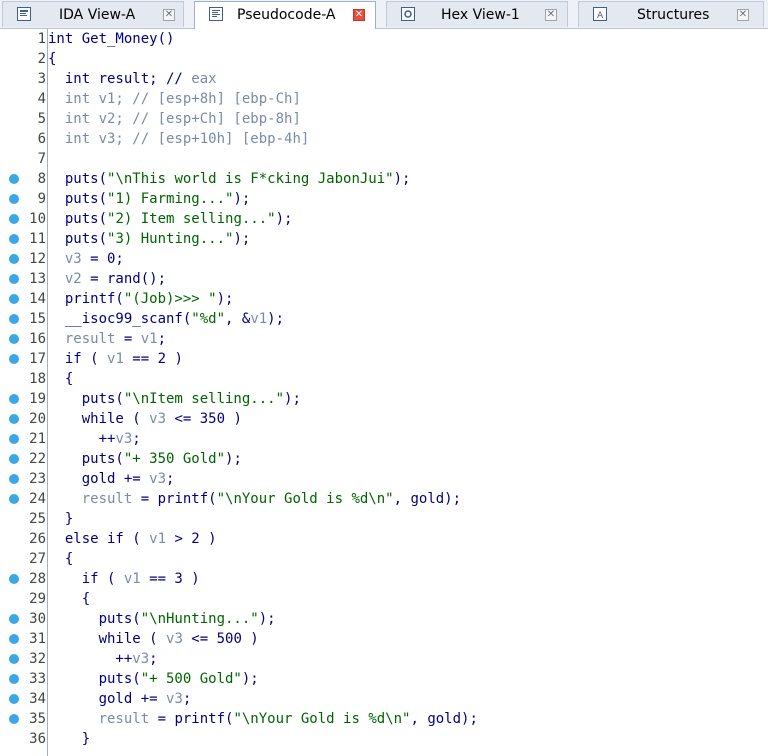 This screenshot has height=756, width=768. I want to click on code-line: 5 int v2; // [esp+Ch] [ebp-8h], so click(384, 119).